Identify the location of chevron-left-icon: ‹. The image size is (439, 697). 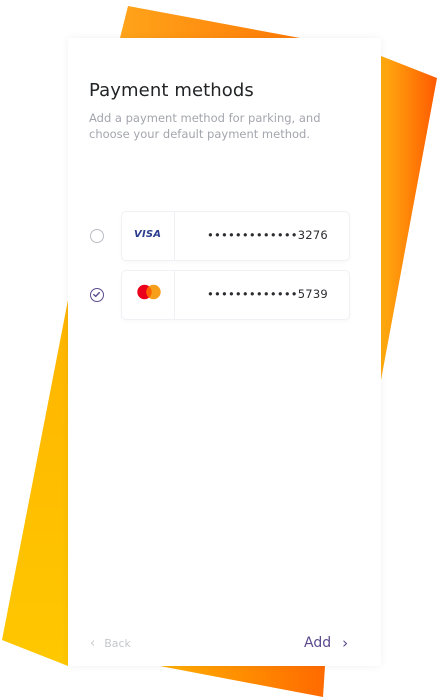
(93, 643).